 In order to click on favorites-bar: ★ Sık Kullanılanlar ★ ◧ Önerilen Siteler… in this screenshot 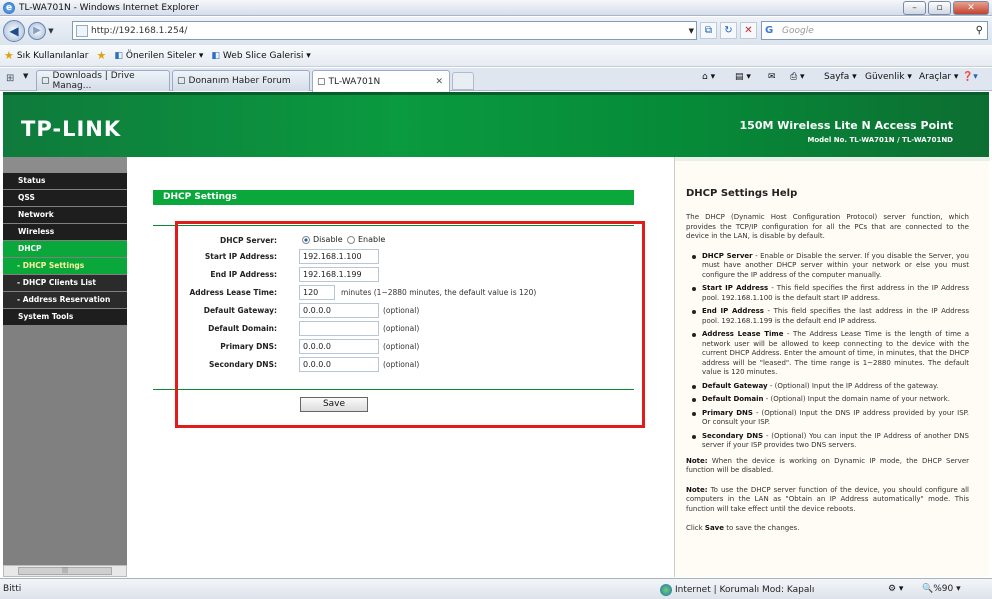, I will do `click(496, 56)`.